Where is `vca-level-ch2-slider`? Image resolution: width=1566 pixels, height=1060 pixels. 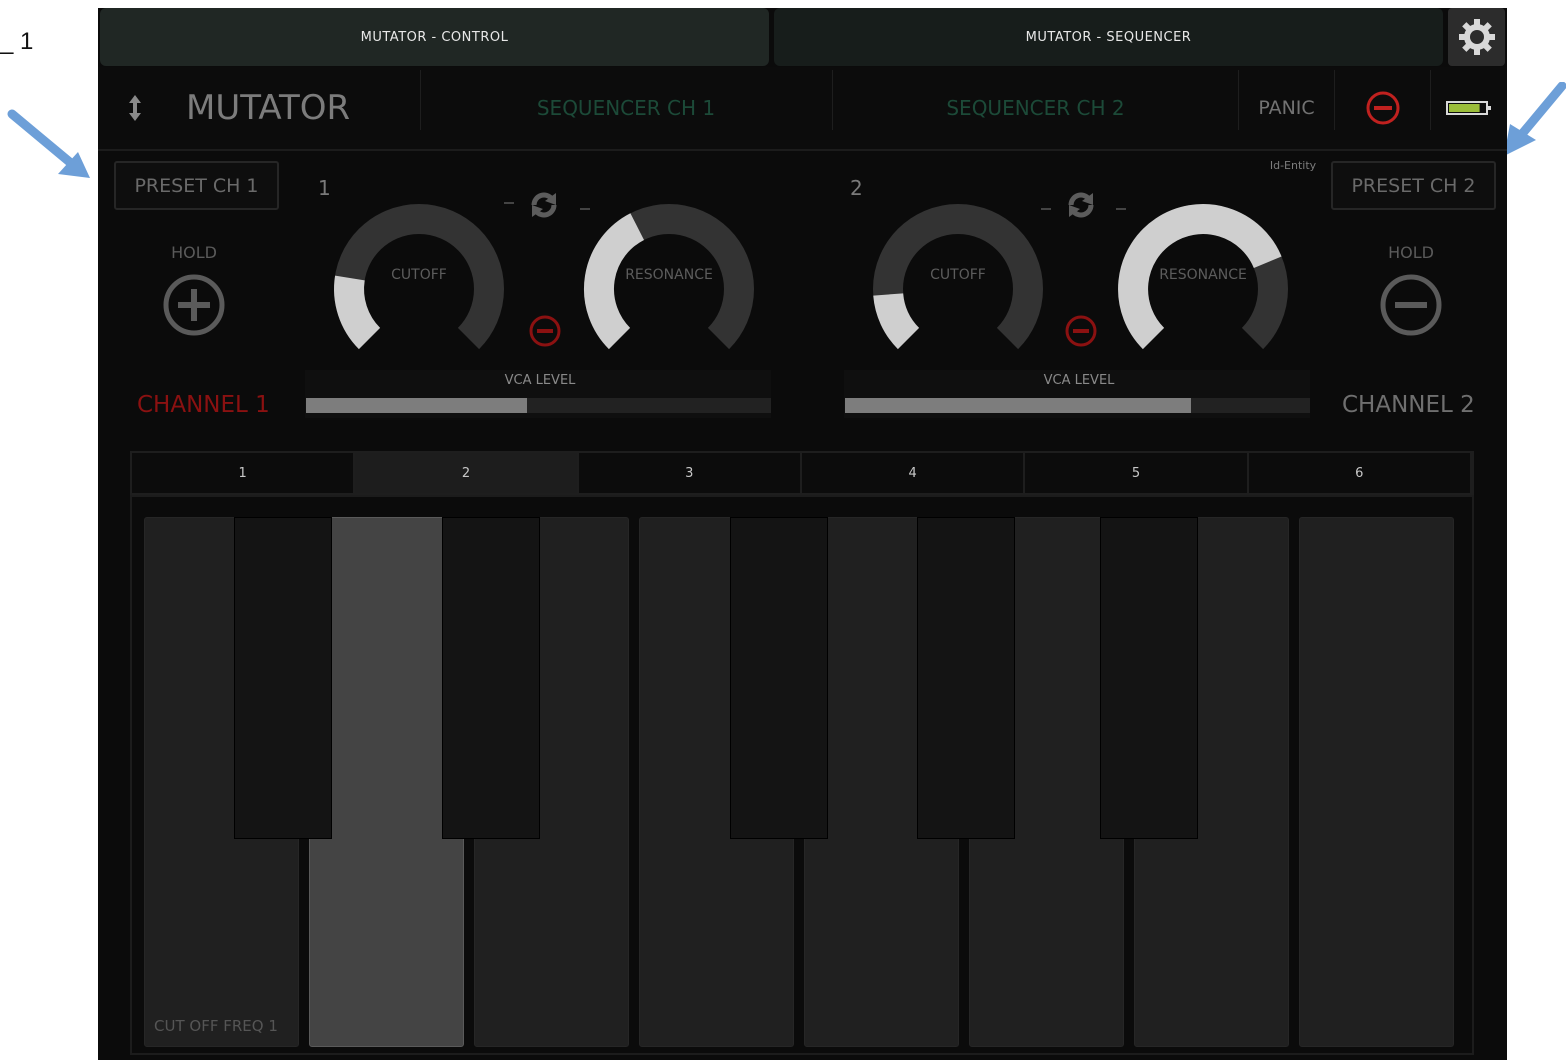
vca-level-ch2-slider is located at coordinates (1077, 405).